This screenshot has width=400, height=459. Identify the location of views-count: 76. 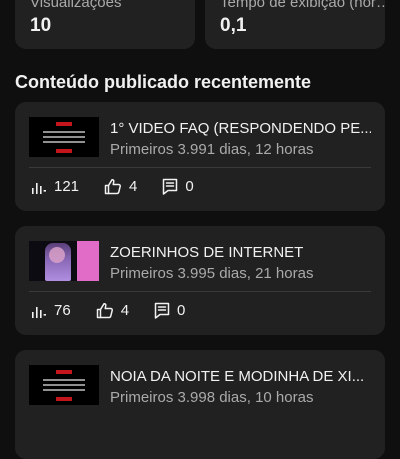
(62, 310).